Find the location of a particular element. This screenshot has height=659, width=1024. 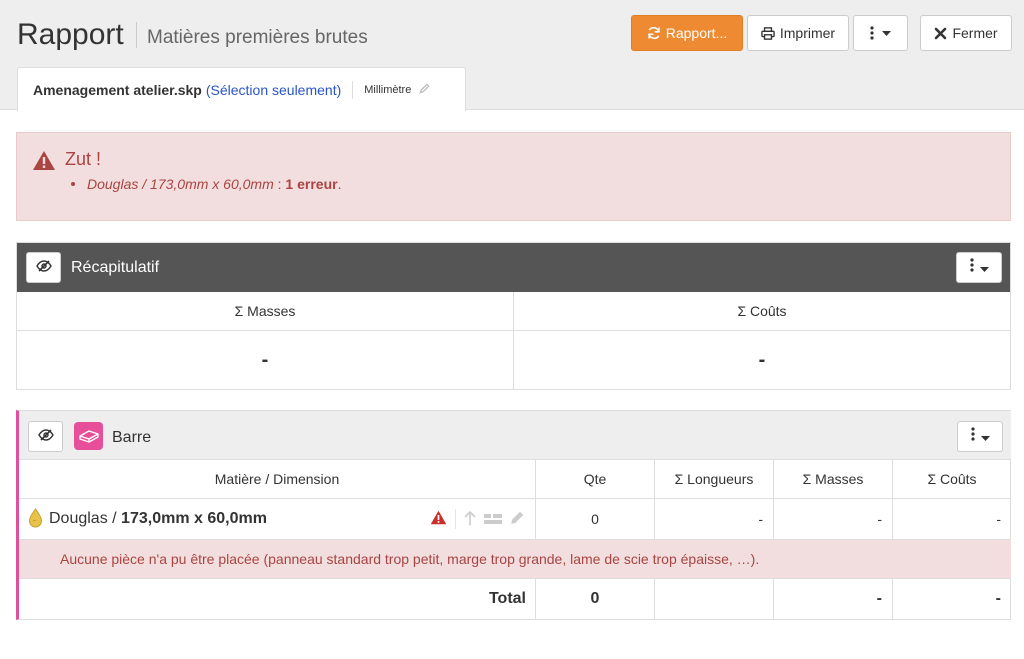

bar-profile-icon is located at coordinates (88, 436).